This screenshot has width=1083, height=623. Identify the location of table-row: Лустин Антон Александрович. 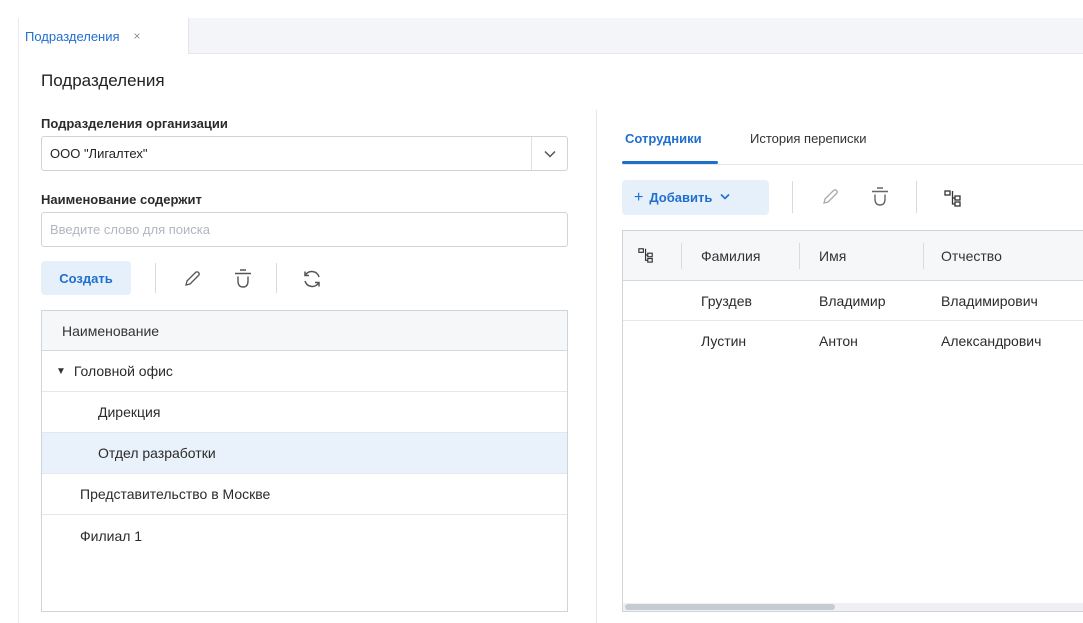
(853, 341).